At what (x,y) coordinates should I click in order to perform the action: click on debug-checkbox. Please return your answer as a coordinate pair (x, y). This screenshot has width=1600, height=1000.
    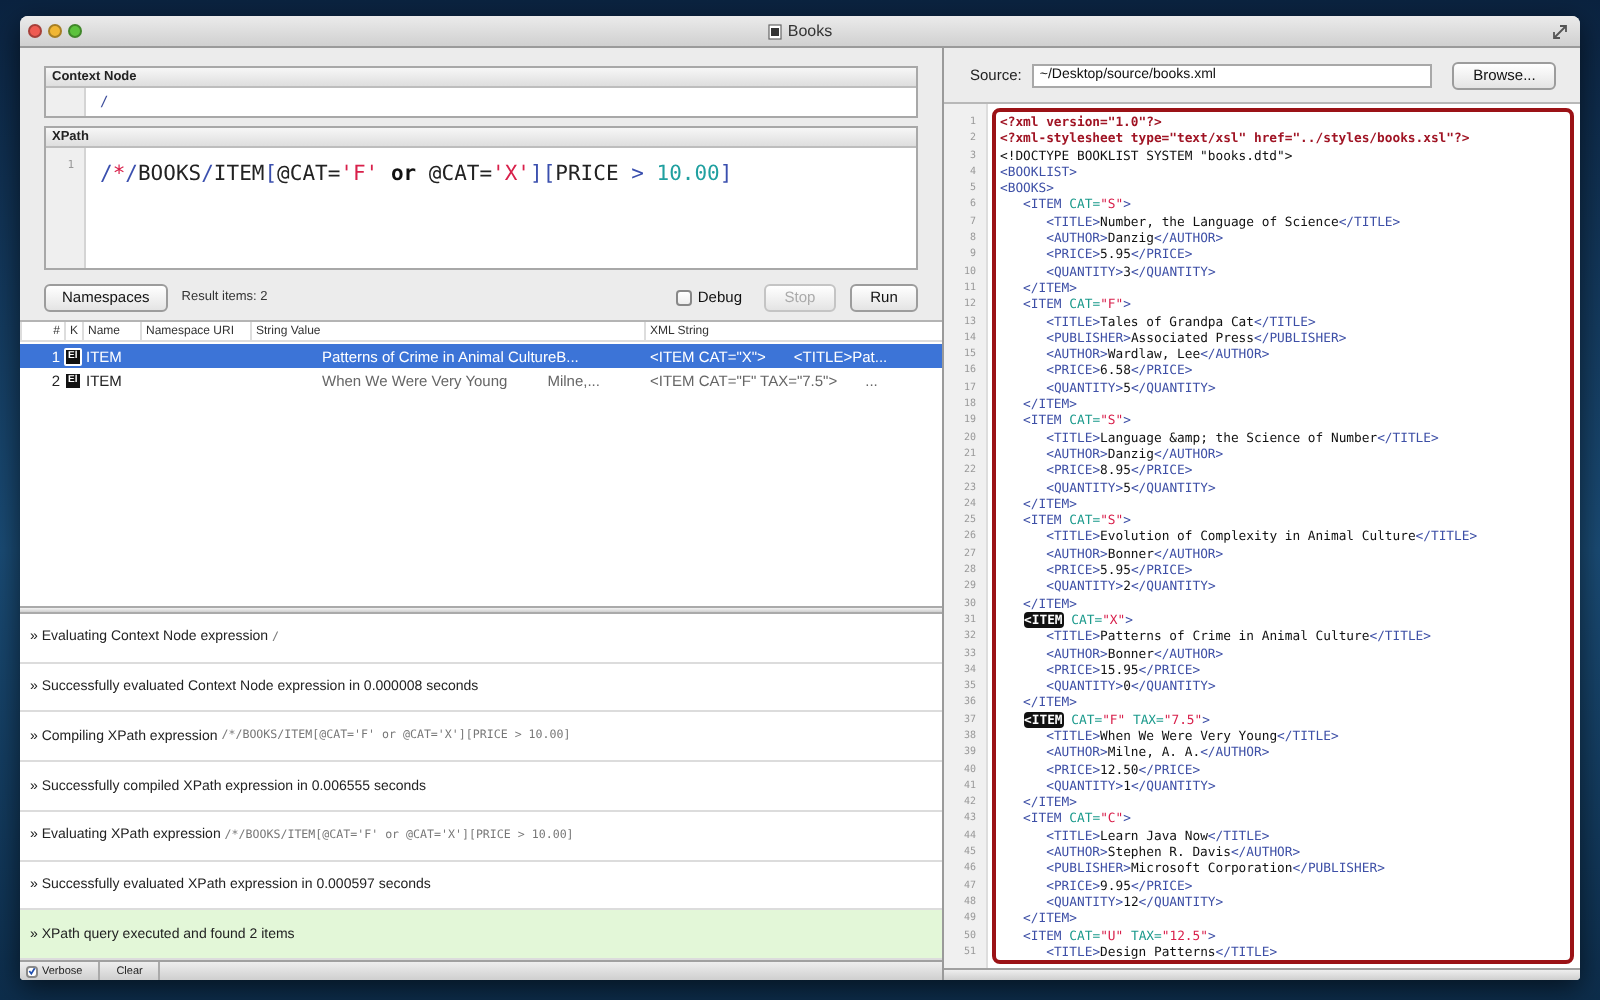
    Looking at the image, I should click on (683, 297).